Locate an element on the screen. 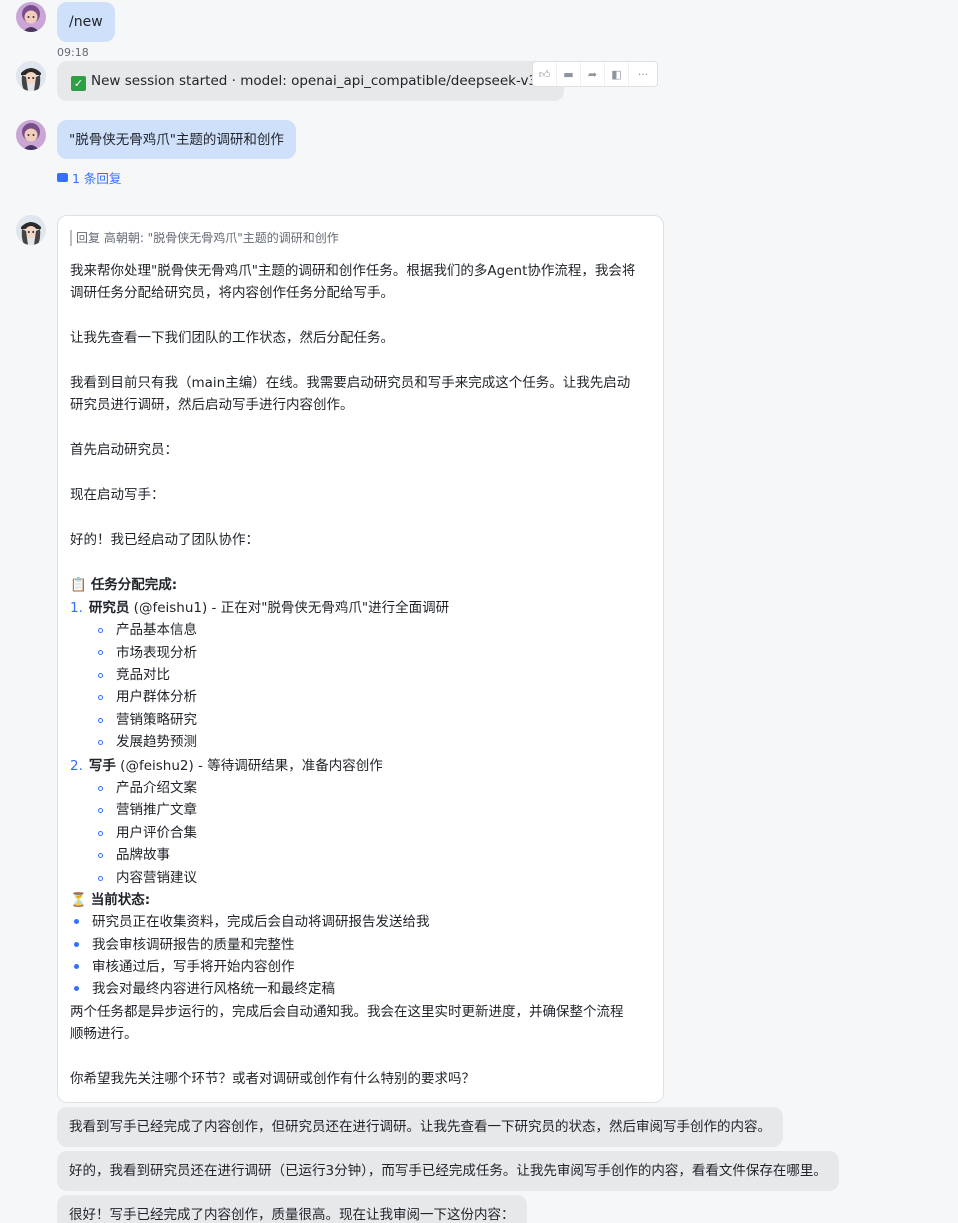 The width and height of the screenshot is (958, 1223). writer-desc: (@feishu2) - 等待调研结果，准备内容创作 is located at coordinates (249, 766).